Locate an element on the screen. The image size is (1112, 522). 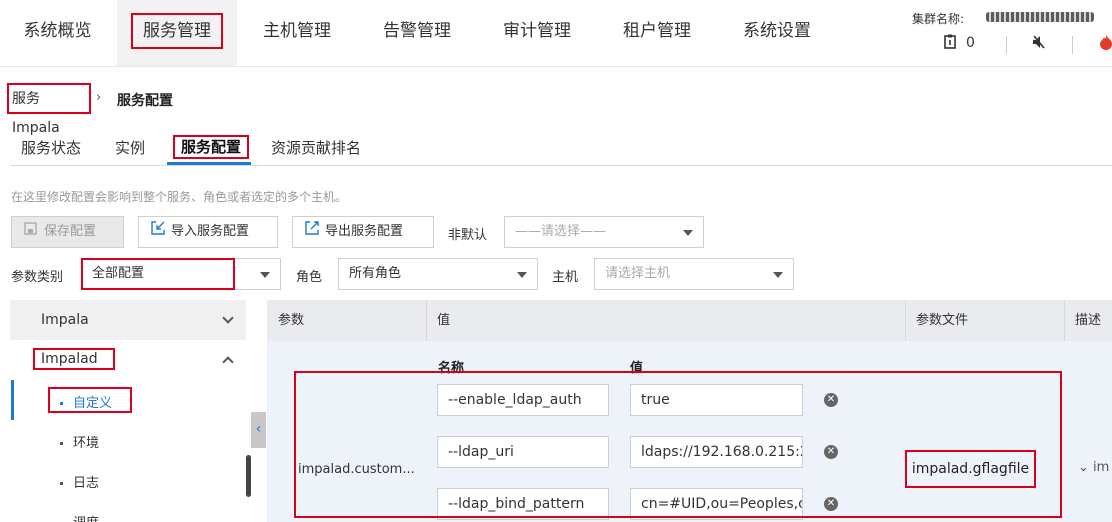
col-header-param: 参数 is located at coordinates (291, 320).